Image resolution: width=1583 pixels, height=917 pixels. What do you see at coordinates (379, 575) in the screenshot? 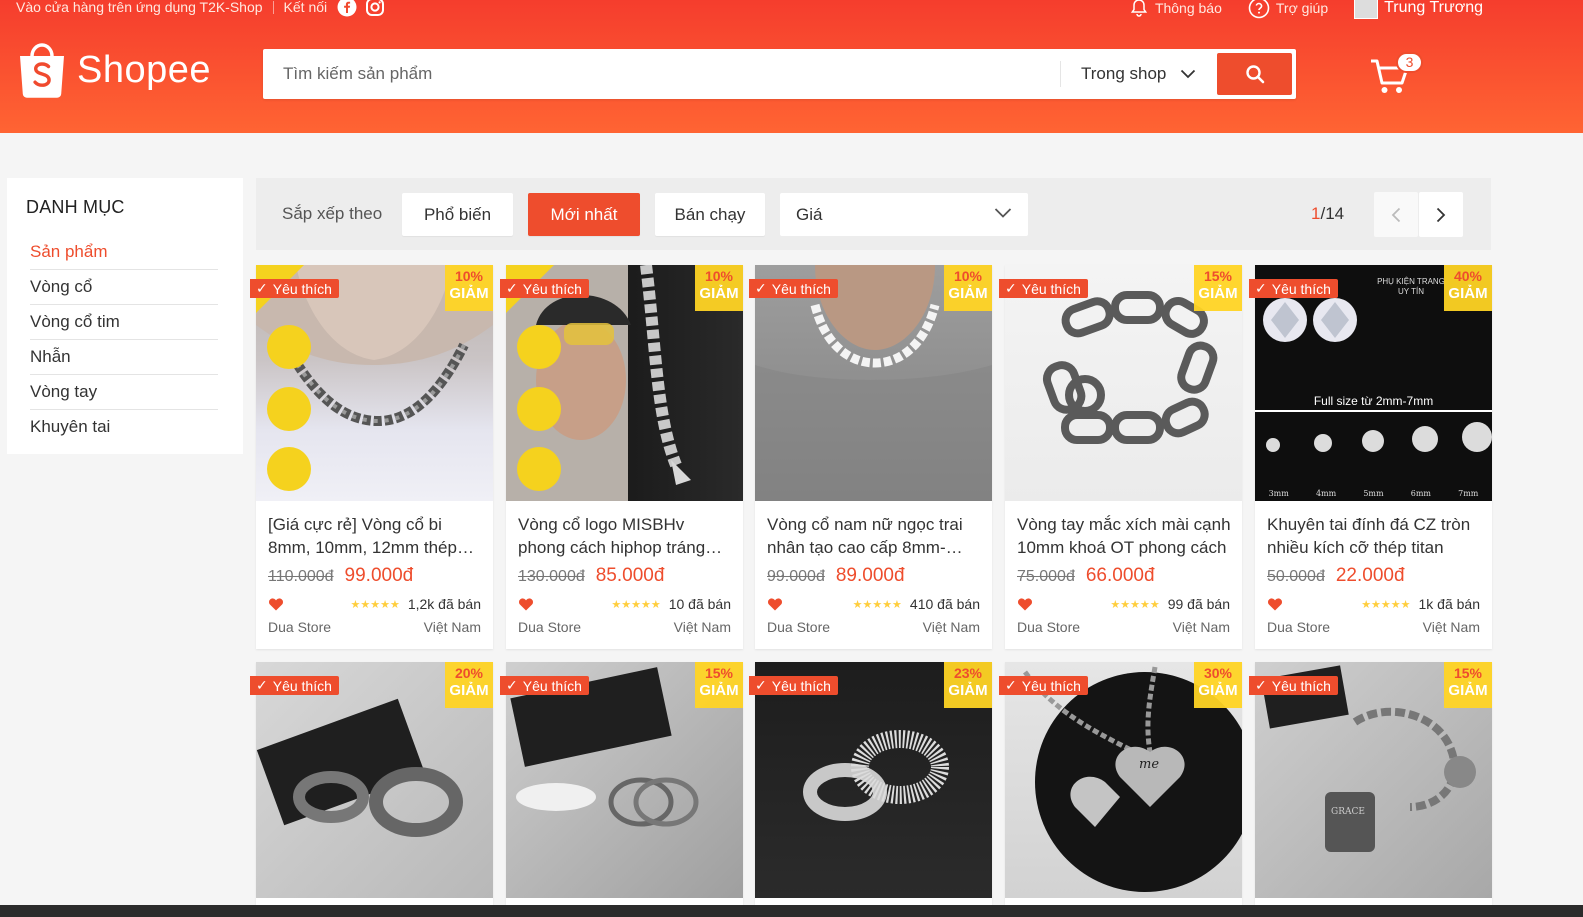
I see `new-price: 99.000đ` at bounding box center [379, 575].